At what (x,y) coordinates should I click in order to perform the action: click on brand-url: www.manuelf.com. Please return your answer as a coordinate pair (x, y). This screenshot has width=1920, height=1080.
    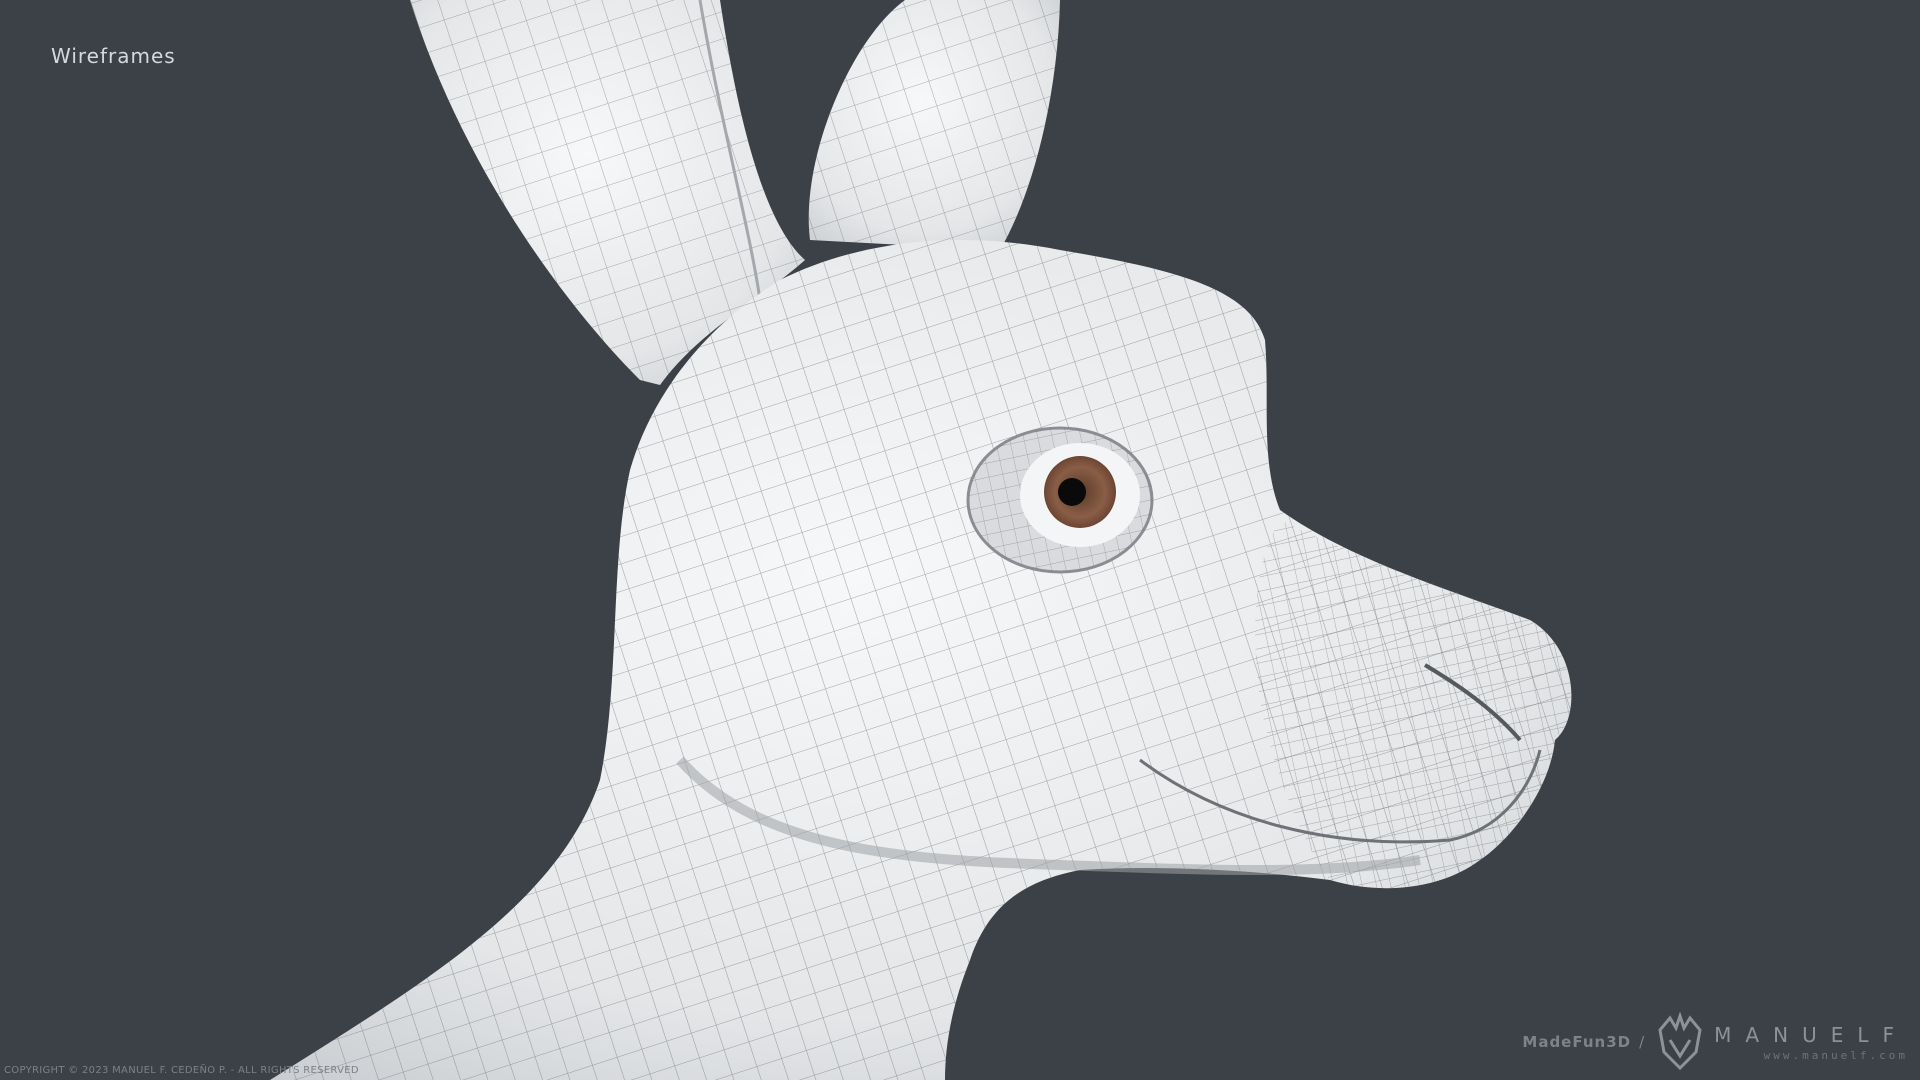
    Looking at the image, I should click on (1835, 1055).